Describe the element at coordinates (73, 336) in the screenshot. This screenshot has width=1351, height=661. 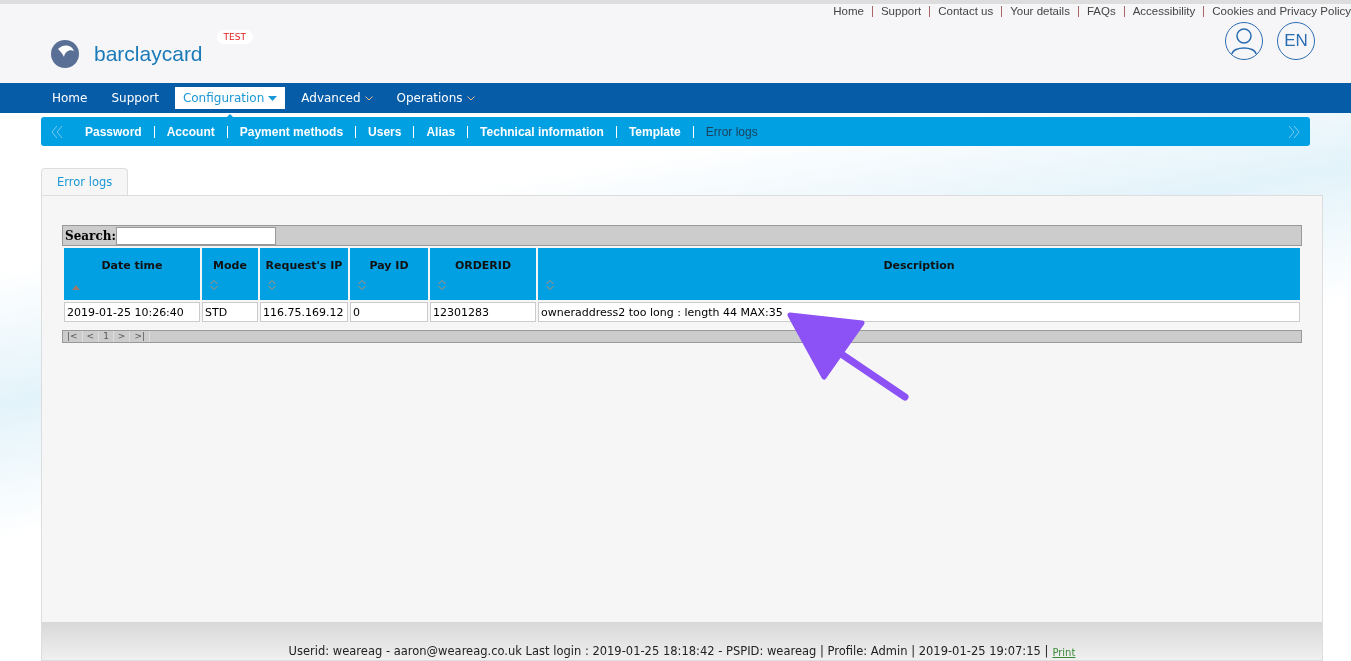
I see `pager-button: |<` at that location.